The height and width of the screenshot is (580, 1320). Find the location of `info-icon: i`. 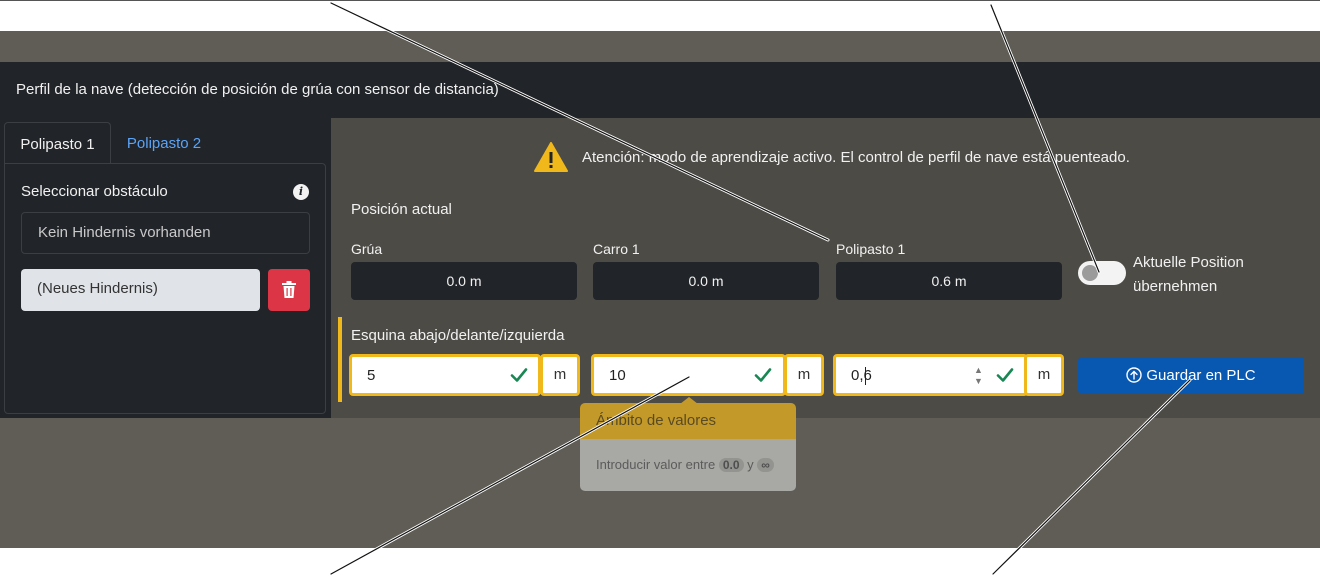

info-icon: i is located at coordinates (301, 192).